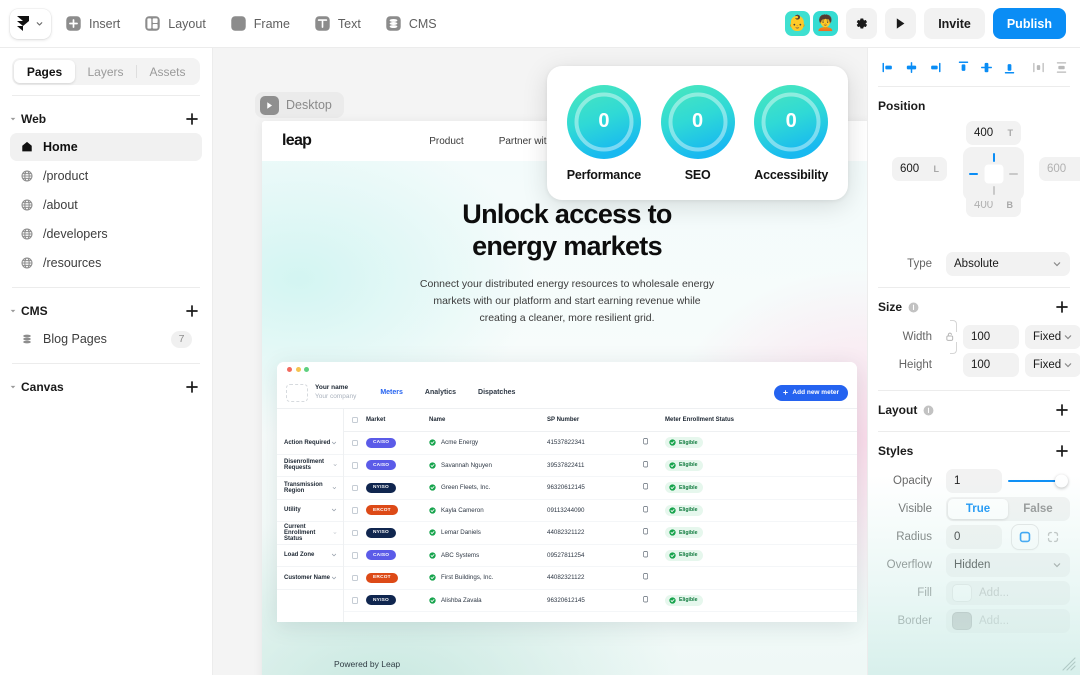  I want to click on mockup-add-meter-button: Add new meter, so click(811, 392).